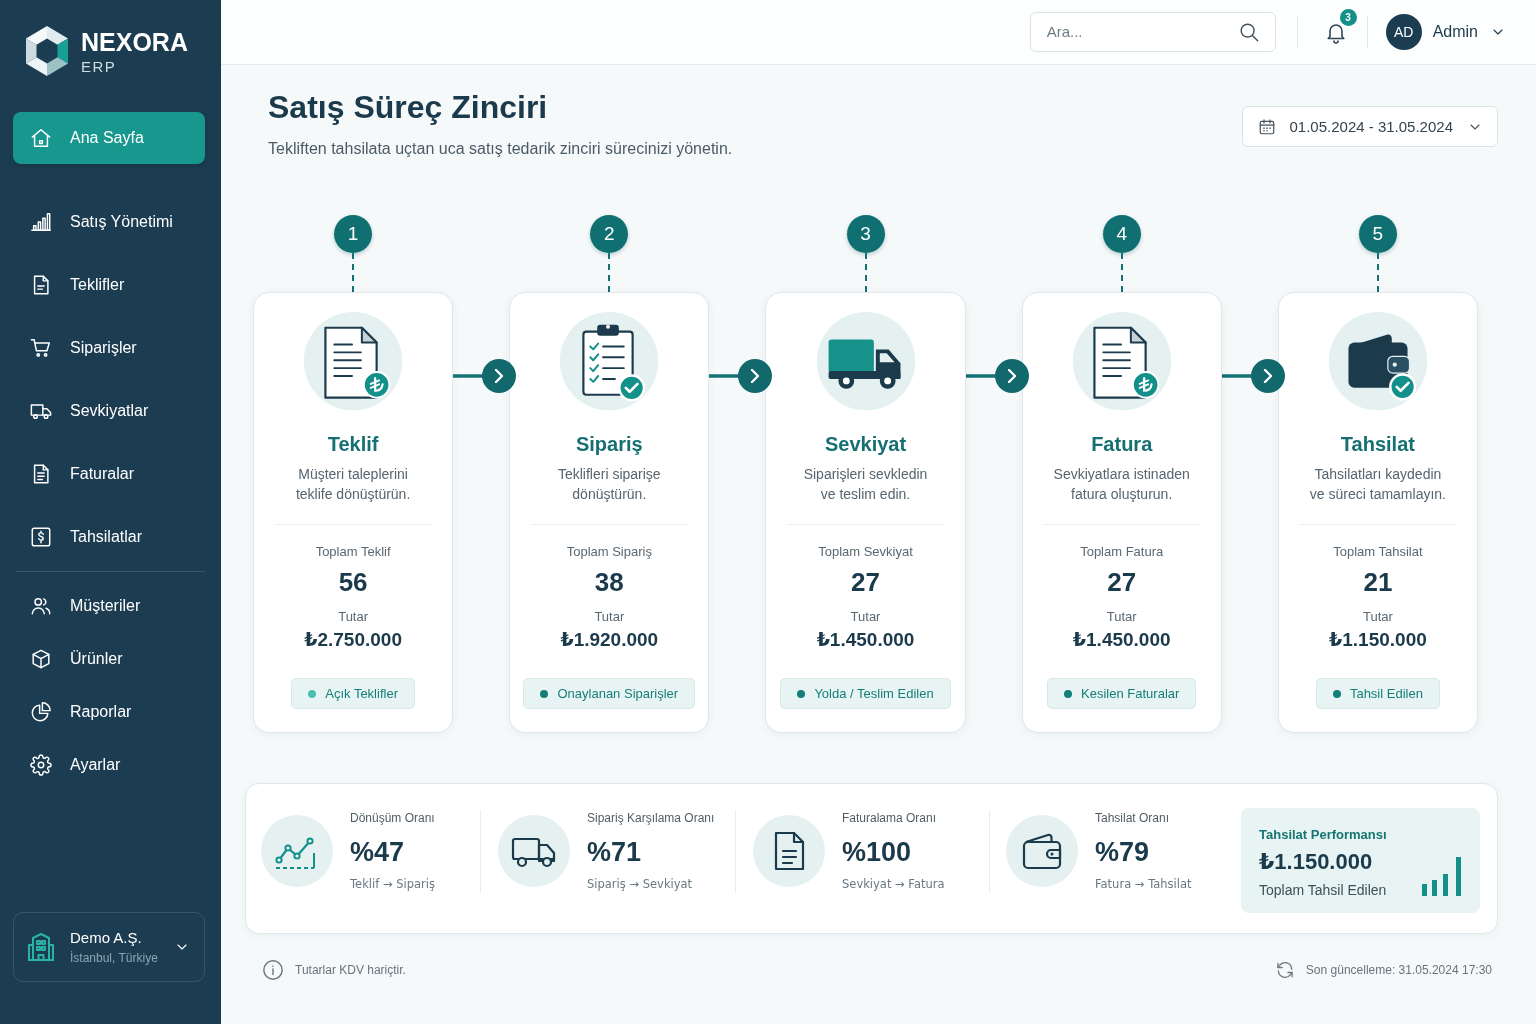 The width and height of the screenshot is (1536, 1024). I want to click on hexagon-logo-icon, so click(47, 51).